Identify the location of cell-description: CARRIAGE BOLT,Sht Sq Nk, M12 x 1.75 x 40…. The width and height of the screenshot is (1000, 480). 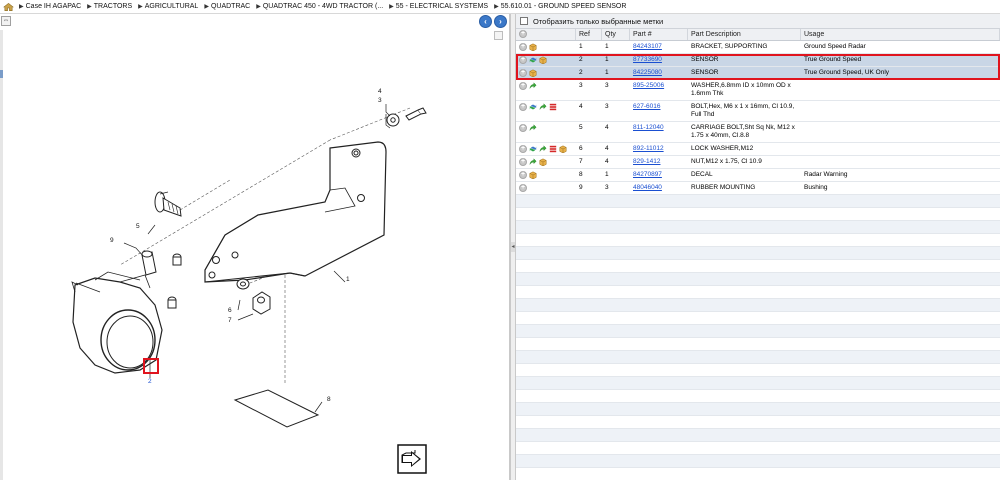
(743, 131).